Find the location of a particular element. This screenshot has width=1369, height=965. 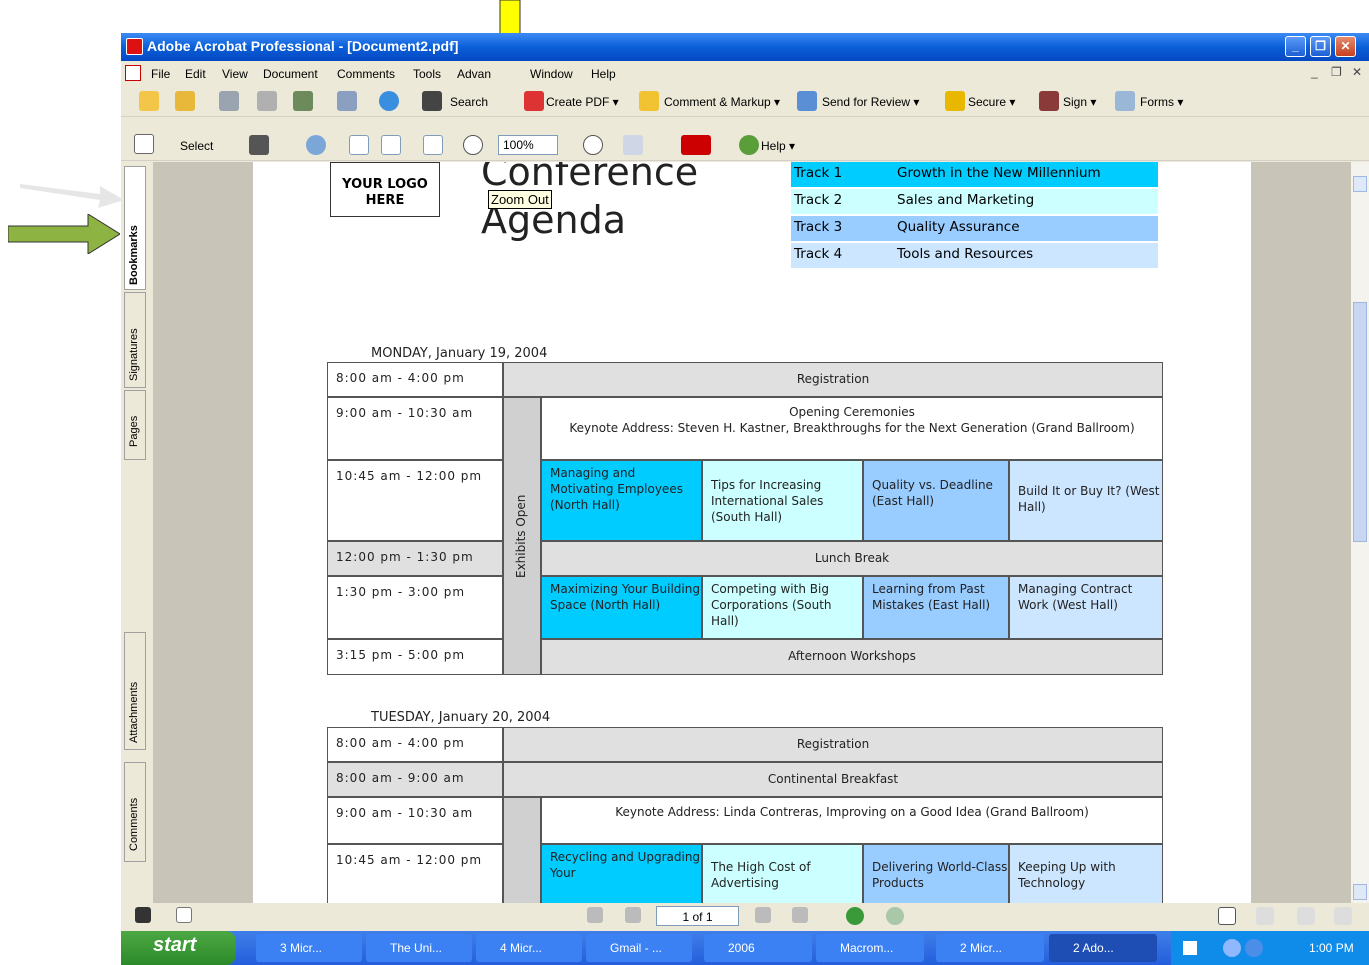

session-cell: Build It or Buy It? (West Hall) is located at coordinates (1086, 500).